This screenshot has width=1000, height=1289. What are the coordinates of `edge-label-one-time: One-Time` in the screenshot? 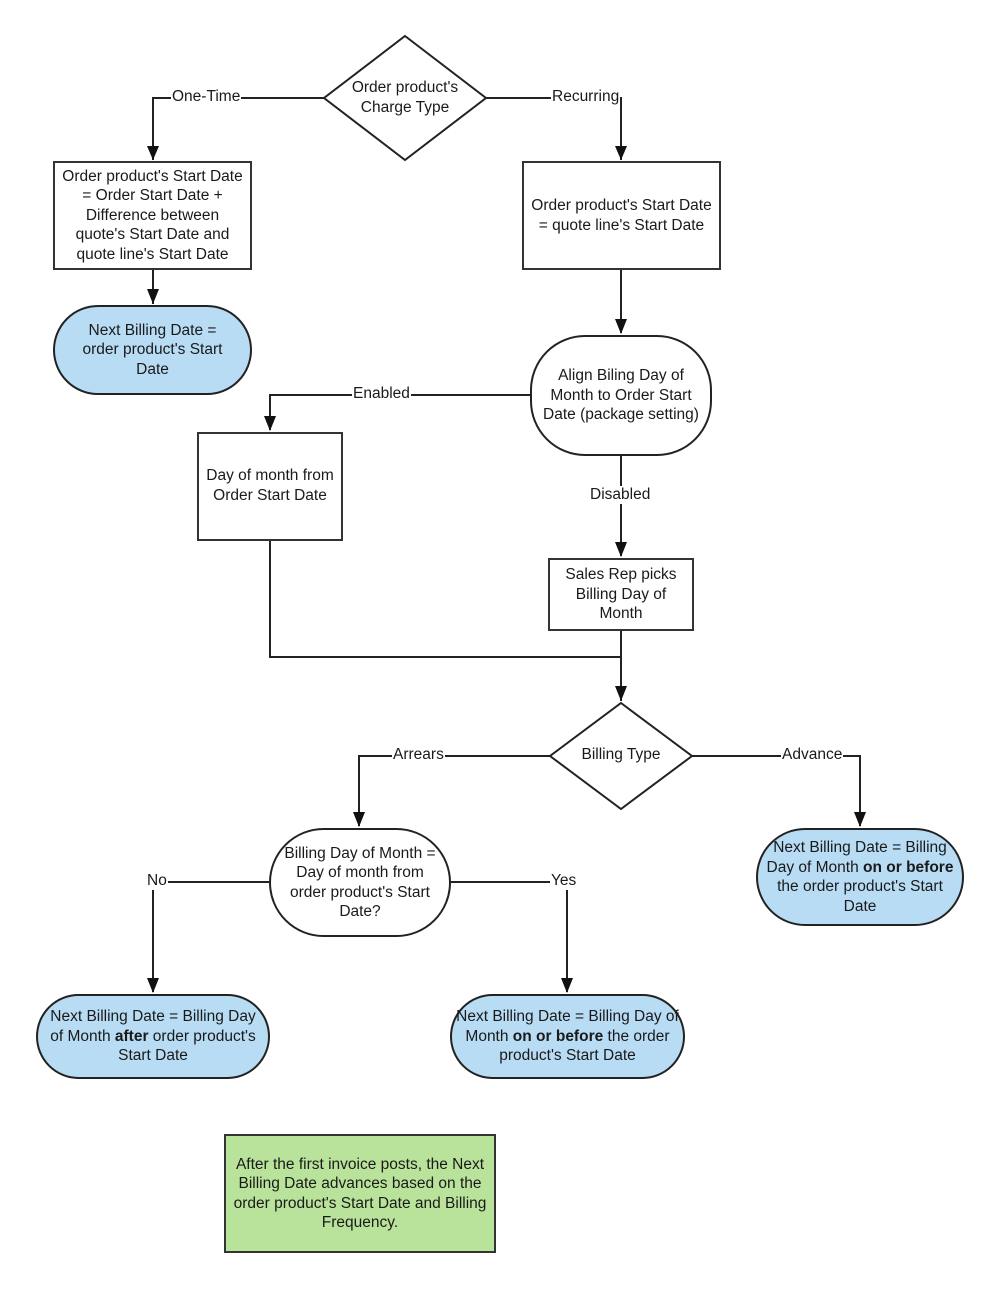 It's located at (206, 97).